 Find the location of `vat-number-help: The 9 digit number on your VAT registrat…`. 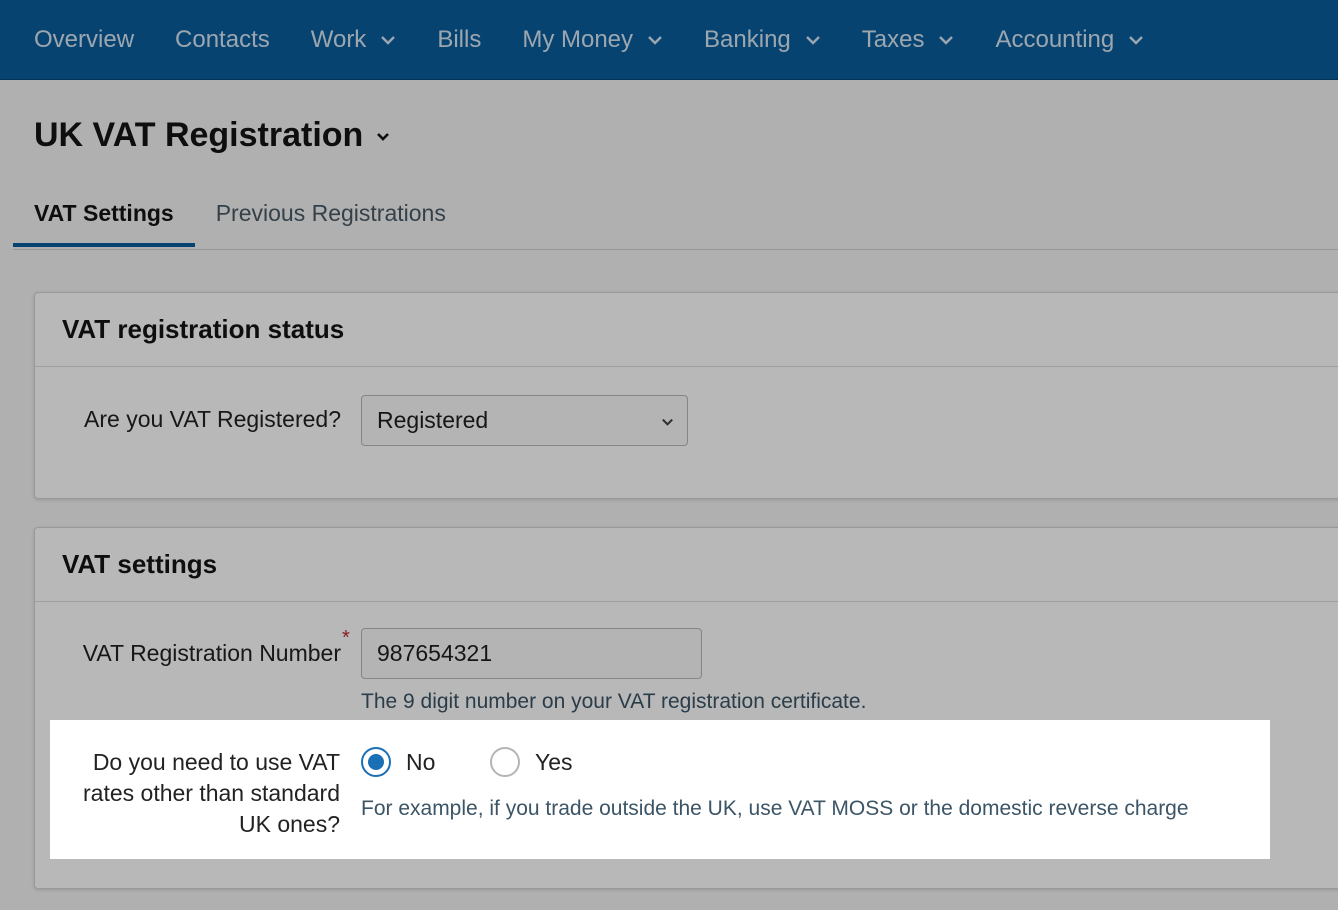

vat-number-help: The 9 digit number on your VAT registrat… is located at coordinates (614, 701).